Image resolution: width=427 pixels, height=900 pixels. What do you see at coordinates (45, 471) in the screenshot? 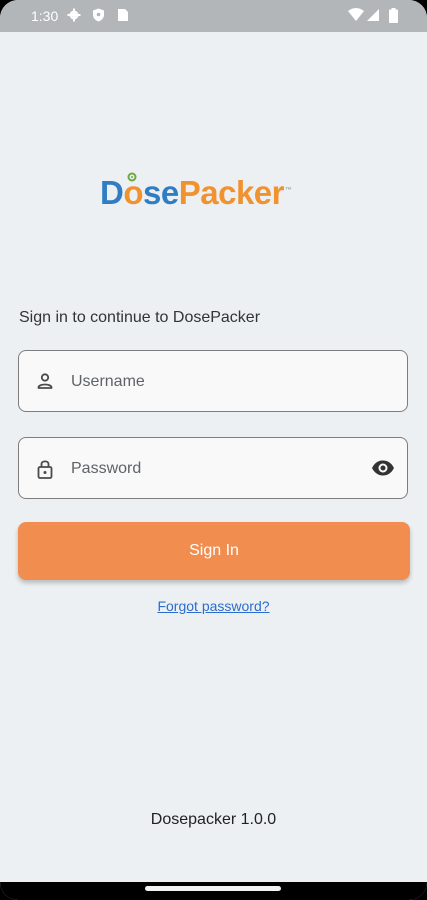
I see `lock-icon` at bounding box center [45, 471].